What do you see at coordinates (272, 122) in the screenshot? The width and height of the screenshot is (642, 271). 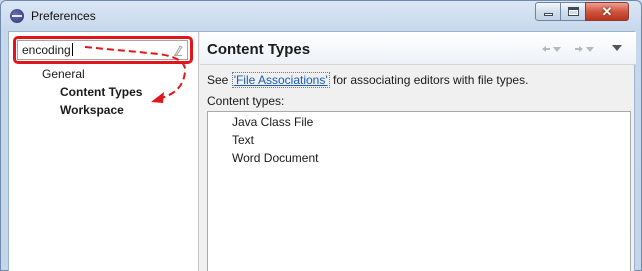 I see `content-type-java-class-file: Java Class File` at bounding box center [272, 122].